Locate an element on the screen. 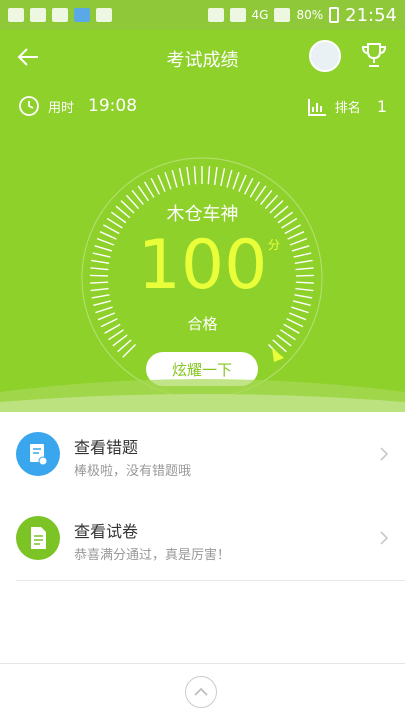 This screenshot has height=721, width=405. list-item-wrong-answers: 查看错题 棒极啦，没有错题哦 is located at coordinates (210, 454).